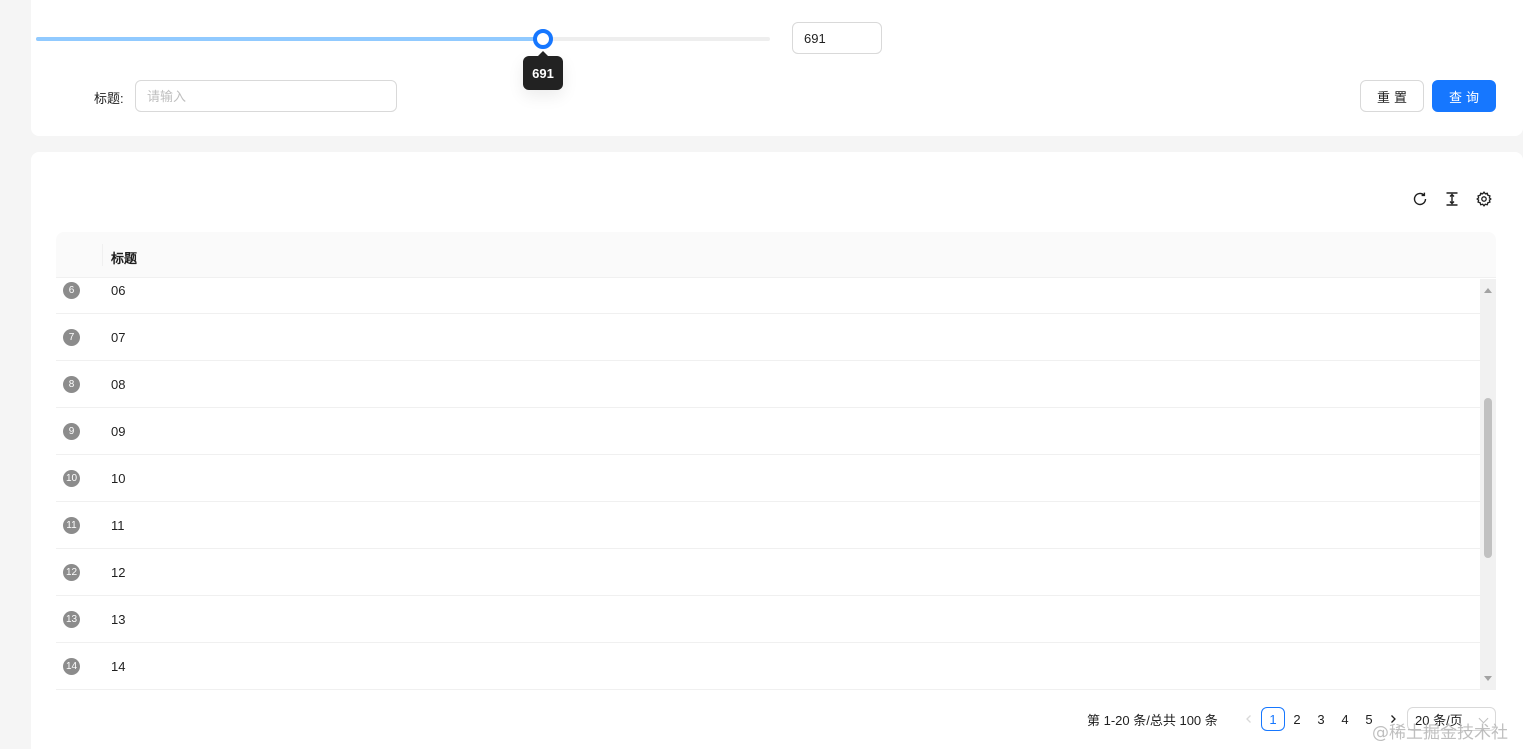 This screenshot has width=1523, height=749. What do you see at coordinates (71, 572) in the screenshot?
I see `row-index-badge: 12` at bounding box center [71, 572].